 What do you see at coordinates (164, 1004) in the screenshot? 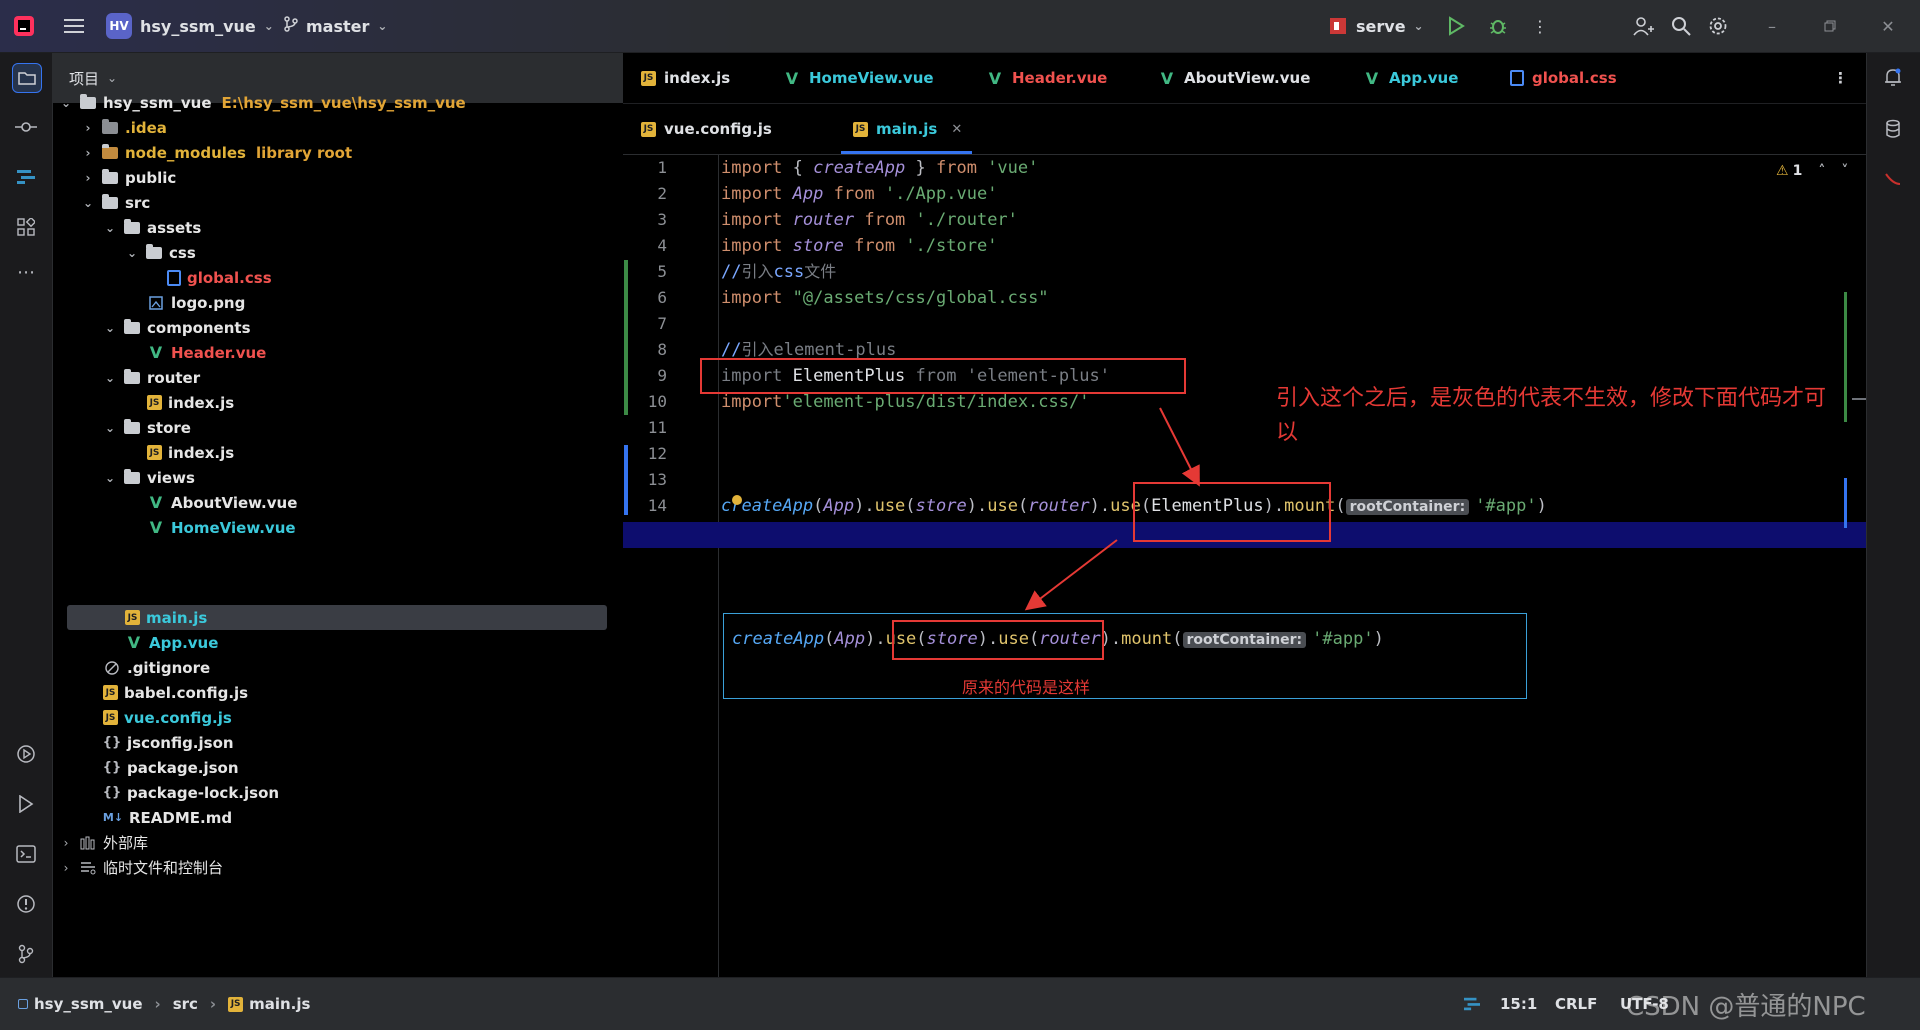
I see `breadcrumb: hsy_ssm_vue › src › JS main.js` at bounding box center [164, 1004].